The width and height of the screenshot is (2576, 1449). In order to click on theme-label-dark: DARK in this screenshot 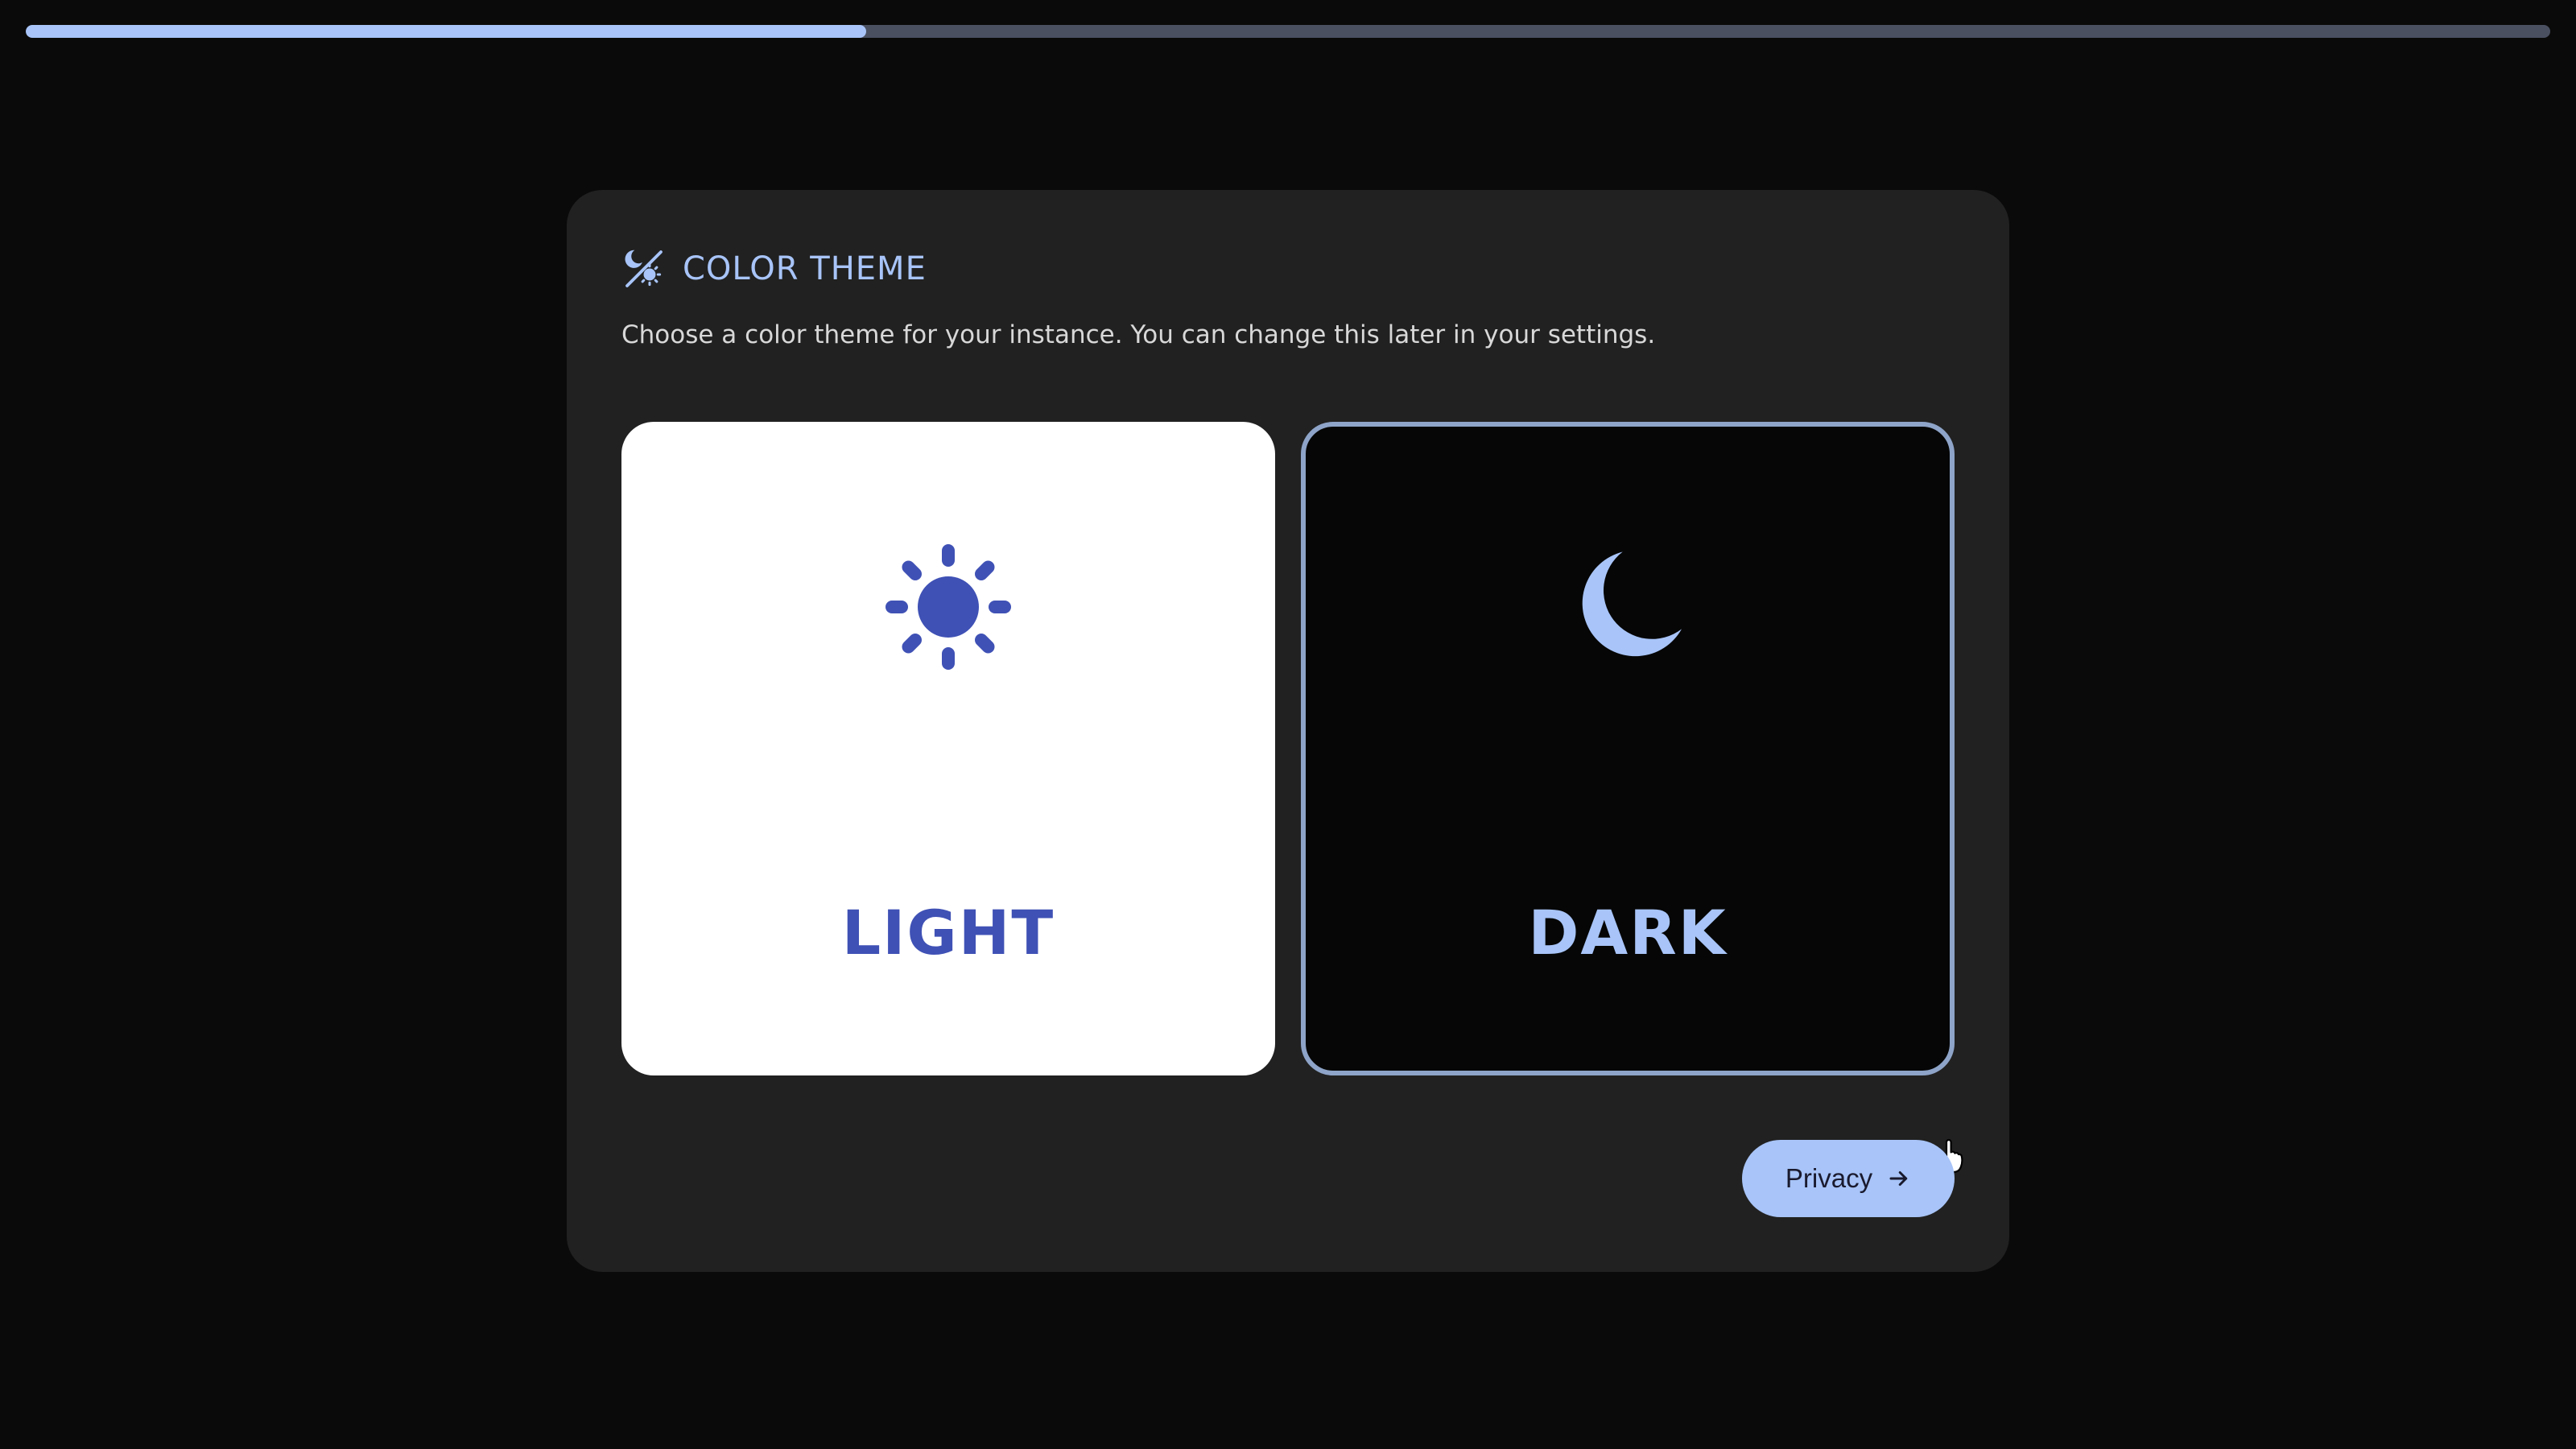, I will do `click(1628, 932)`.